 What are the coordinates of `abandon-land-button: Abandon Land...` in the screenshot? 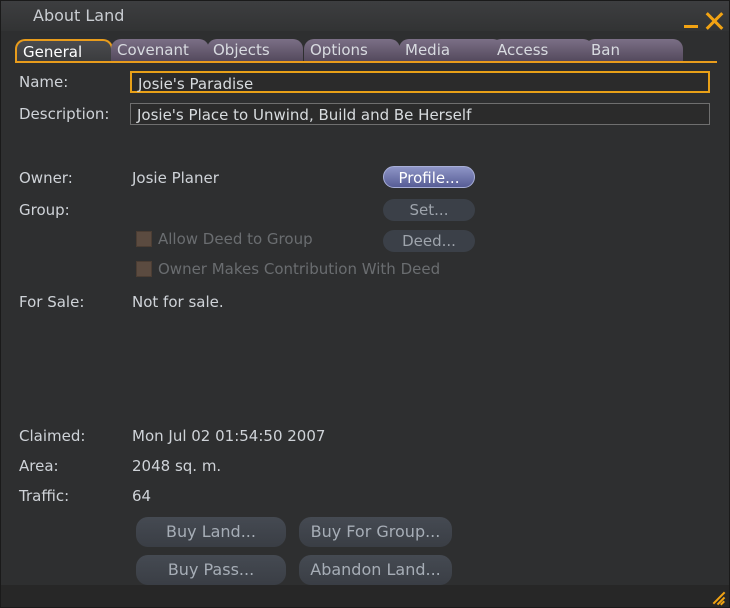 It's located at (375, 570).